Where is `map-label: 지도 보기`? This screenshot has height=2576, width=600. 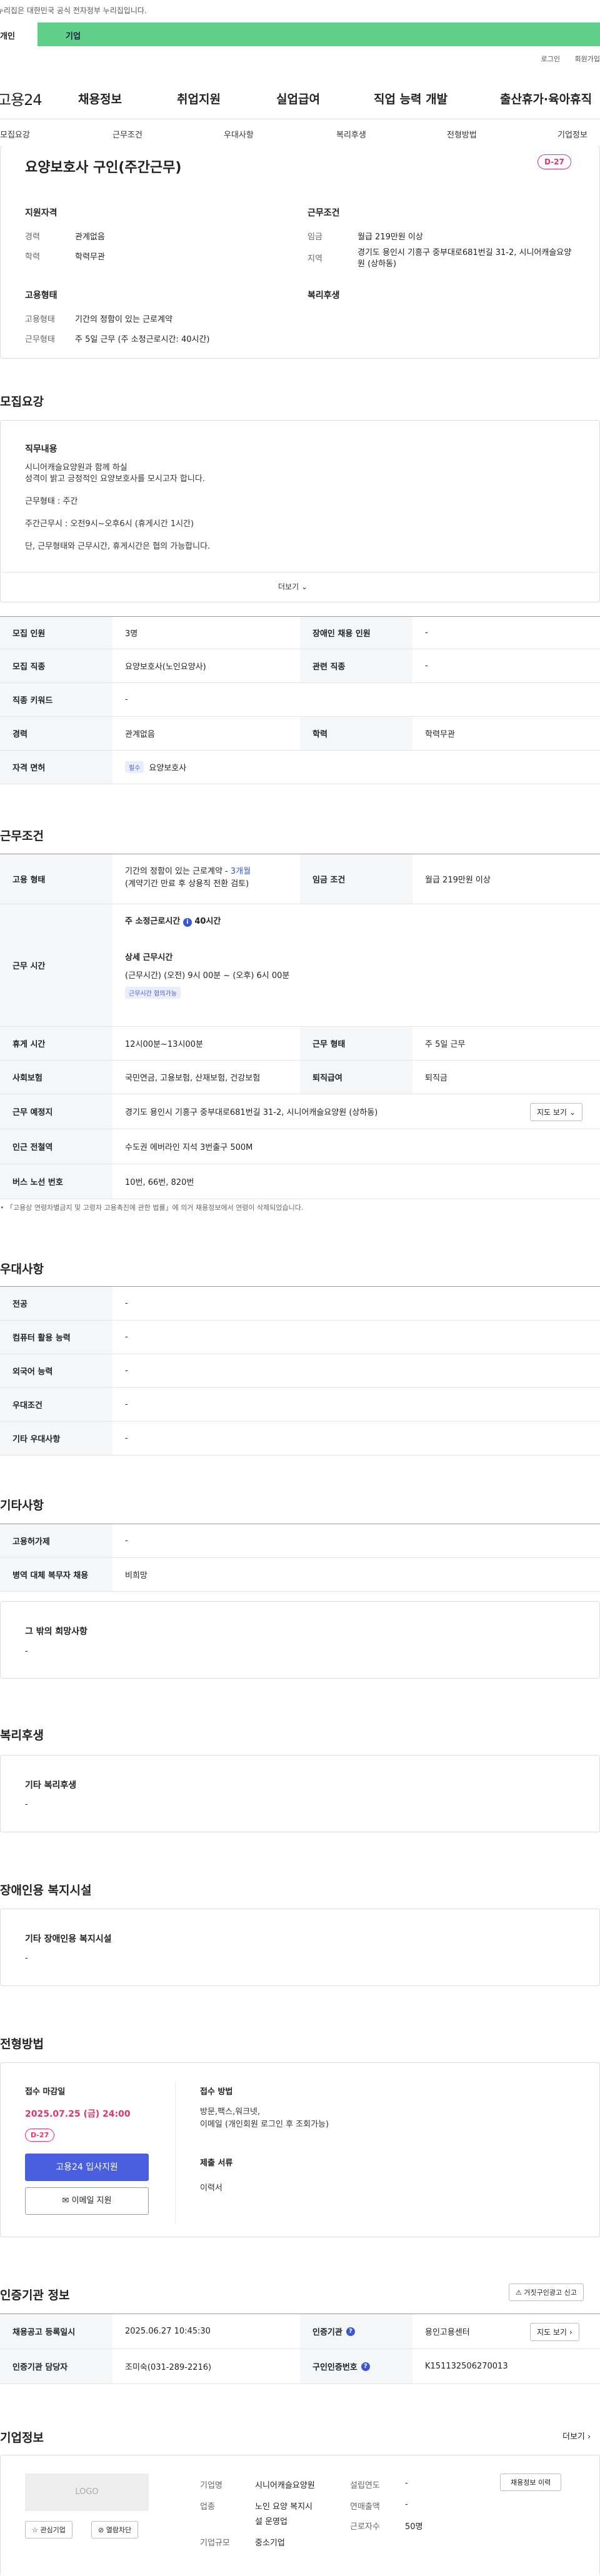
map-label: 지도 보기 is located at coordinates (552, 1112).